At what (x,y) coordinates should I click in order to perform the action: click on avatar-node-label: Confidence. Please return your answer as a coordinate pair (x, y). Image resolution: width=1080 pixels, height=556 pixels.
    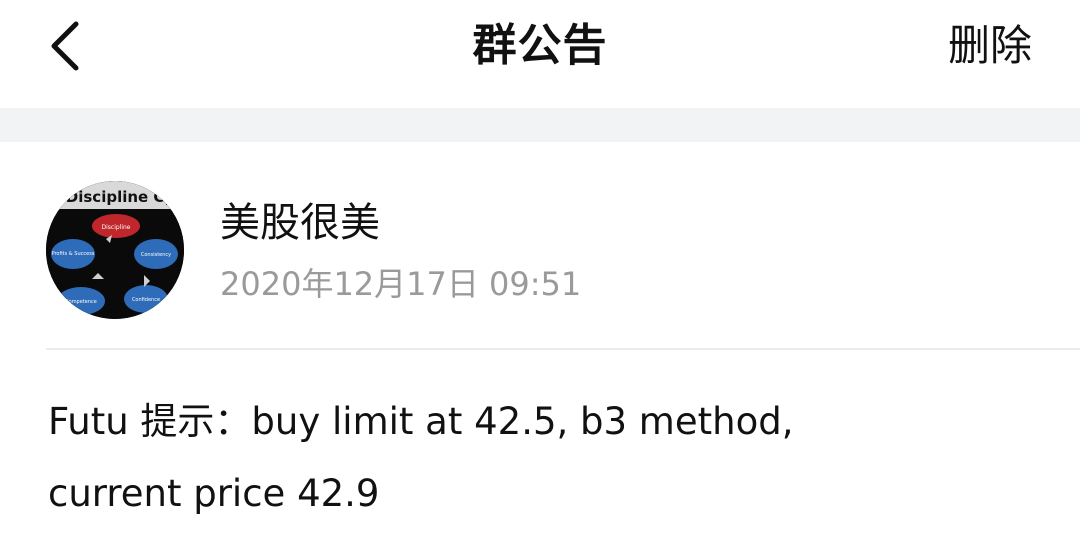
    Looking at the image, I should click on (146, 300).